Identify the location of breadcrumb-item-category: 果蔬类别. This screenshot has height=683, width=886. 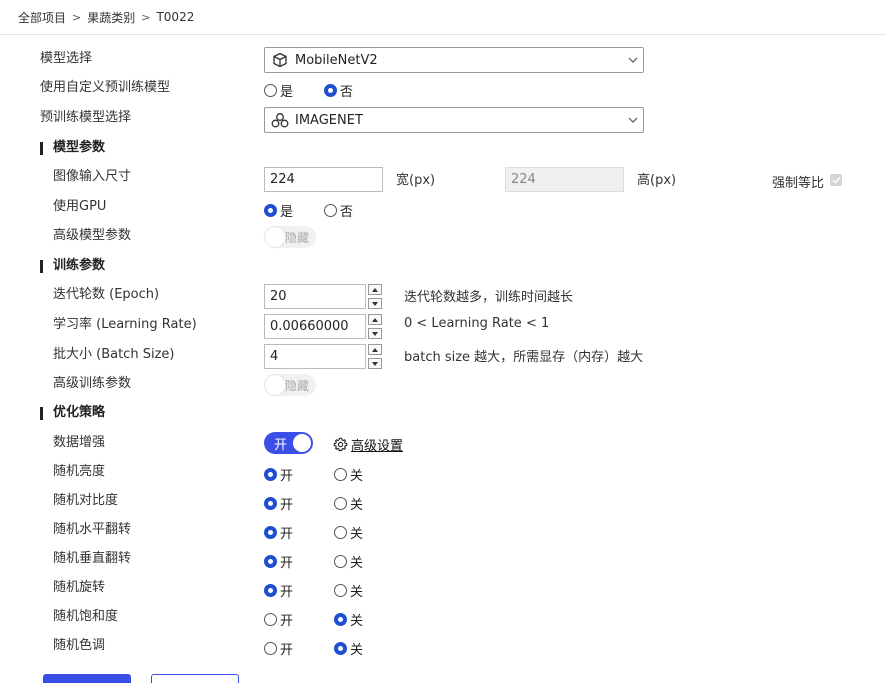
(111, 17).